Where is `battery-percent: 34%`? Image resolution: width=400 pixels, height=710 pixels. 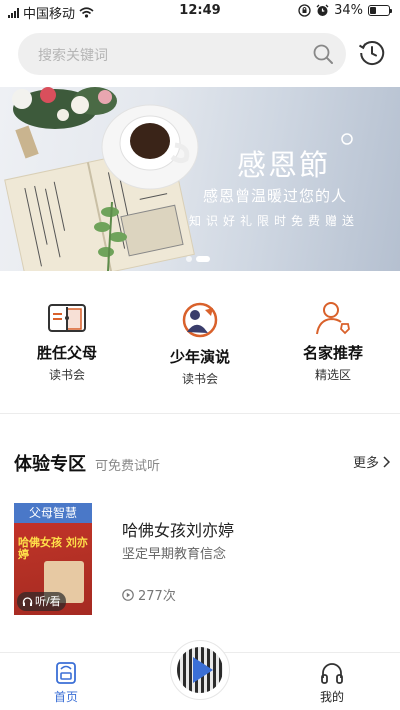
battery-percent: 34% is located at coordinates (348, 10).